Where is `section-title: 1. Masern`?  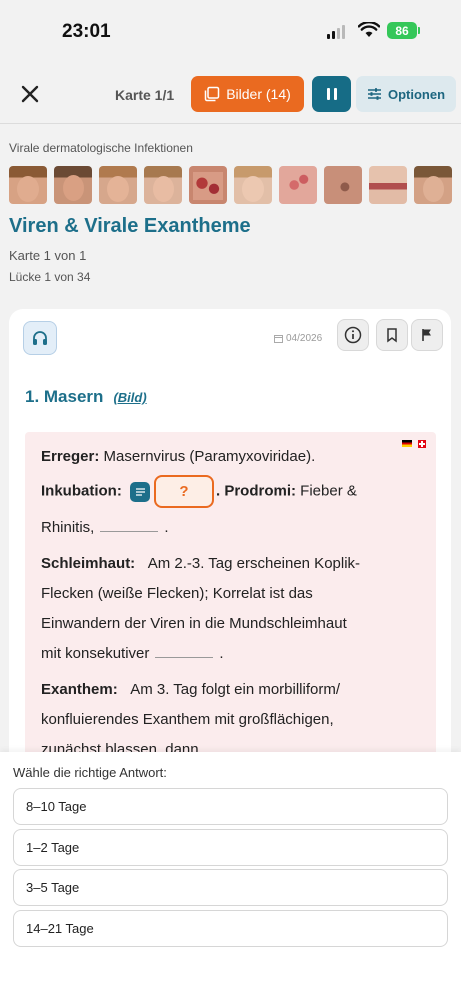 section-title: 1. Masern is located at coordinates (64, 396).